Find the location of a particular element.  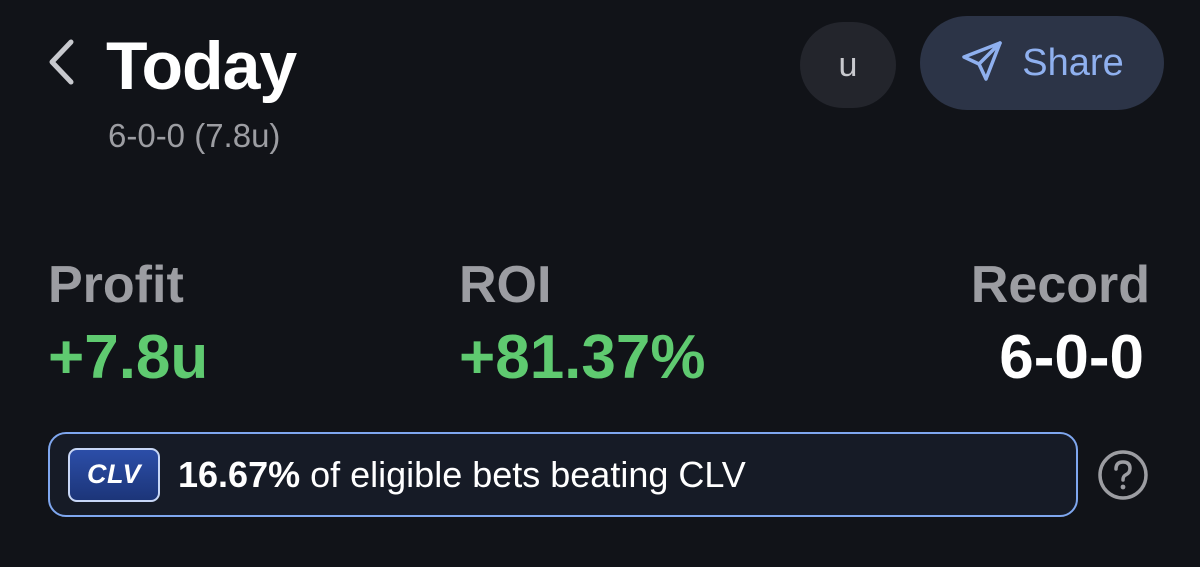

clv-percent: 16.67% is located at coordinates (239, 474).